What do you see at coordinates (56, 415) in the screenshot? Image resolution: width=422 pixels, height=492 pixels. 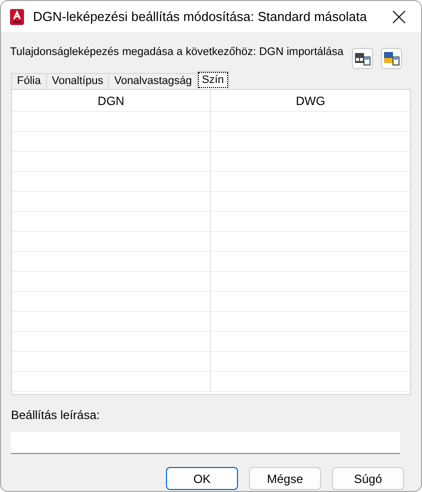 I see `description-label: Beállítás leírása:` at bounding box center [56, 415].